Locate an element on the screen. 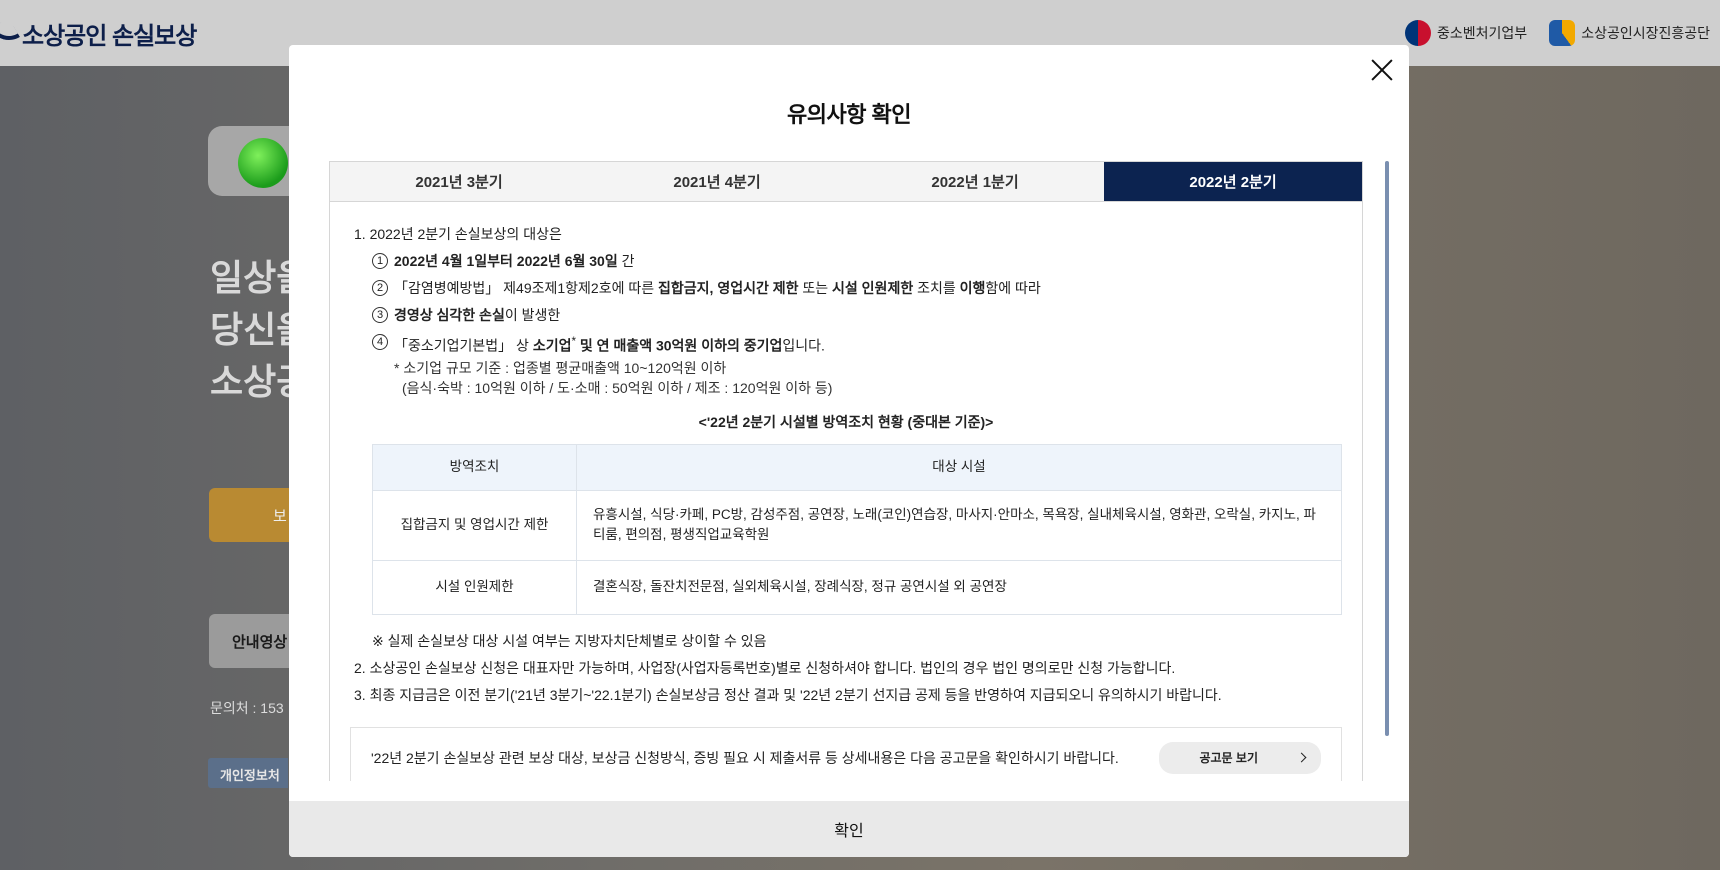  org-logos: 중소벤처기업부 소상공인시장진흥공단 is located at coordinates (1557, 33).